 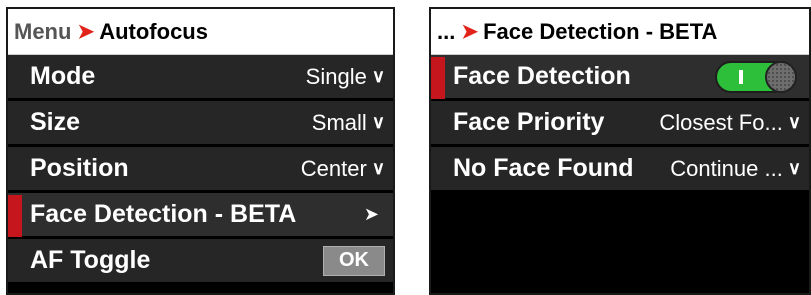 What do you see at coordinates (334, 169) in the screenshot?
I see `position-dropdown-value: Center` at bounding box center [334, 169].